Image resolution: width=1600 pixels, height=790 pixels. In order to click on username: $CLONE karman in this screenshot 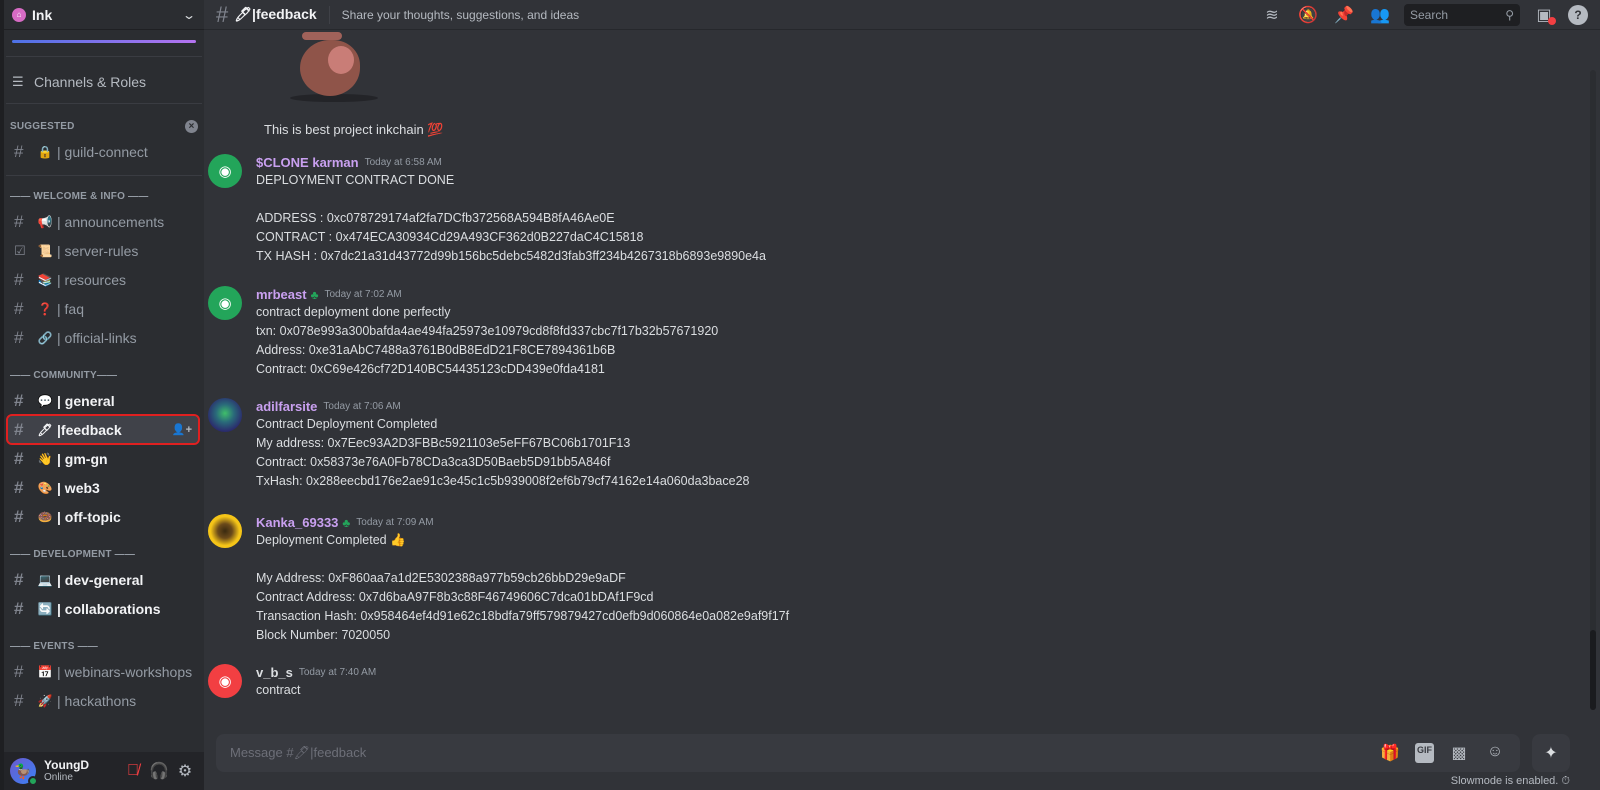, I will do `click(307, 162)`.